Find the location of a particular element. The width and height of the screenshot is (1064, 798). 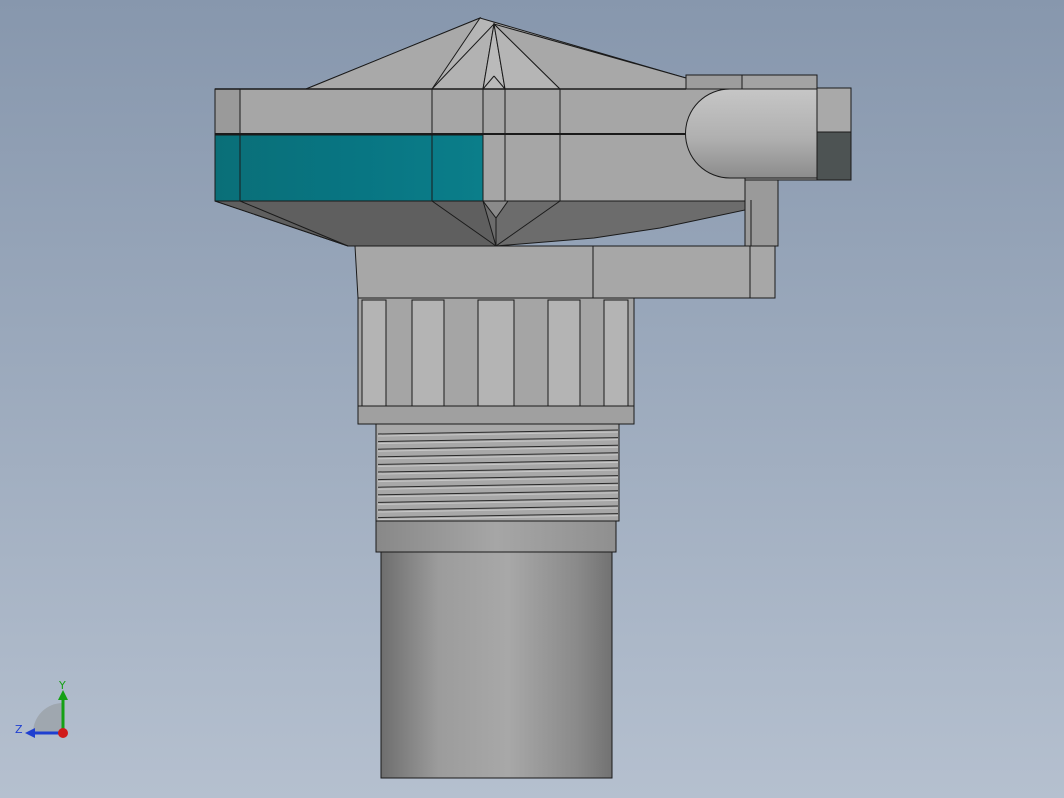

housing-lower-skirt is located at coordinates (480, 223).